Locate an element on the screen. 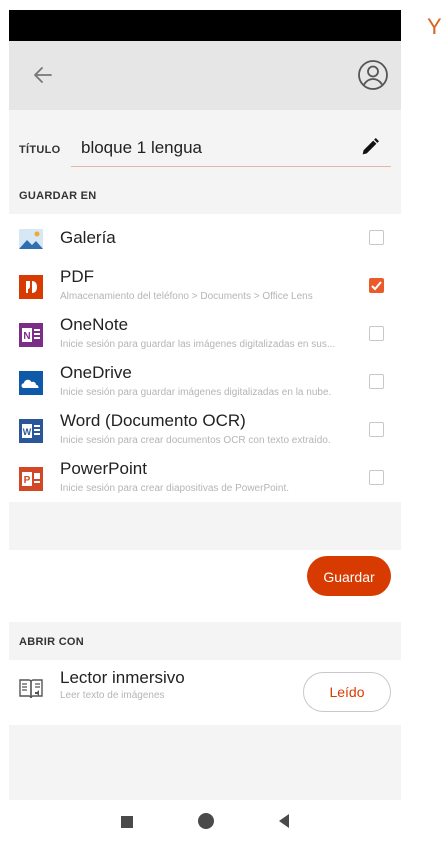 This screenshot has width=444, height=847. onenote-icon: N is located at coordinates (31, 335).